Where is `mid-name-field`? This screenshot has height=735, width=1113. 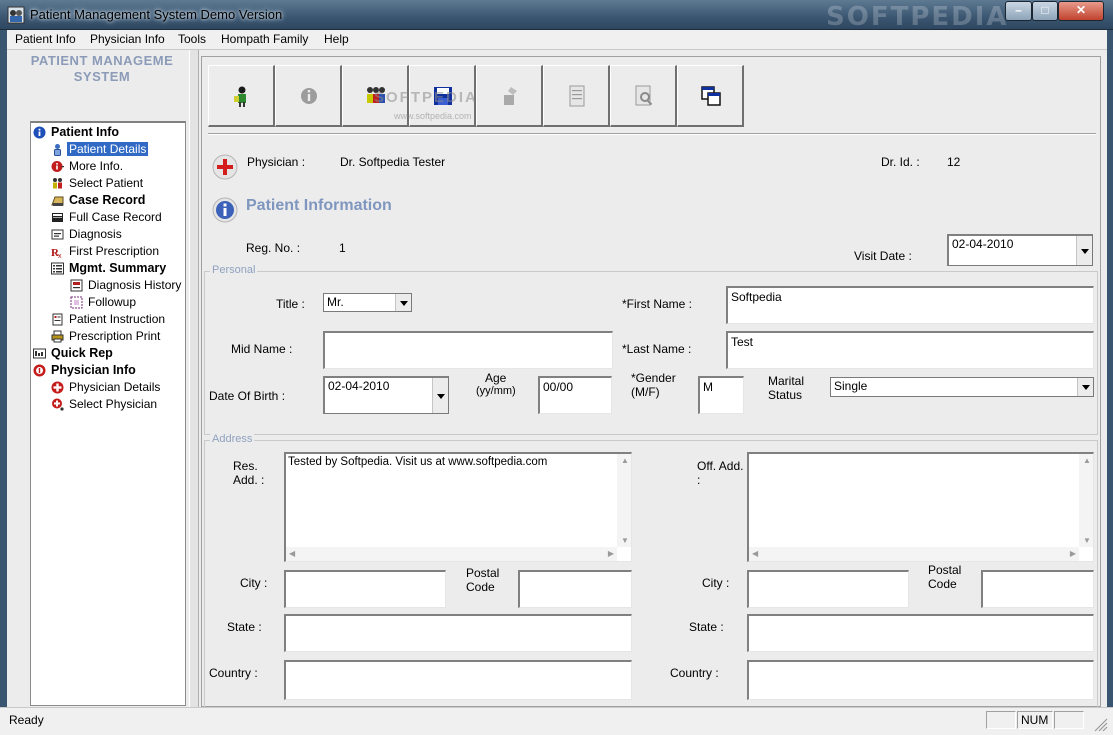 mid-name-field is located at coordinates (468, 350).